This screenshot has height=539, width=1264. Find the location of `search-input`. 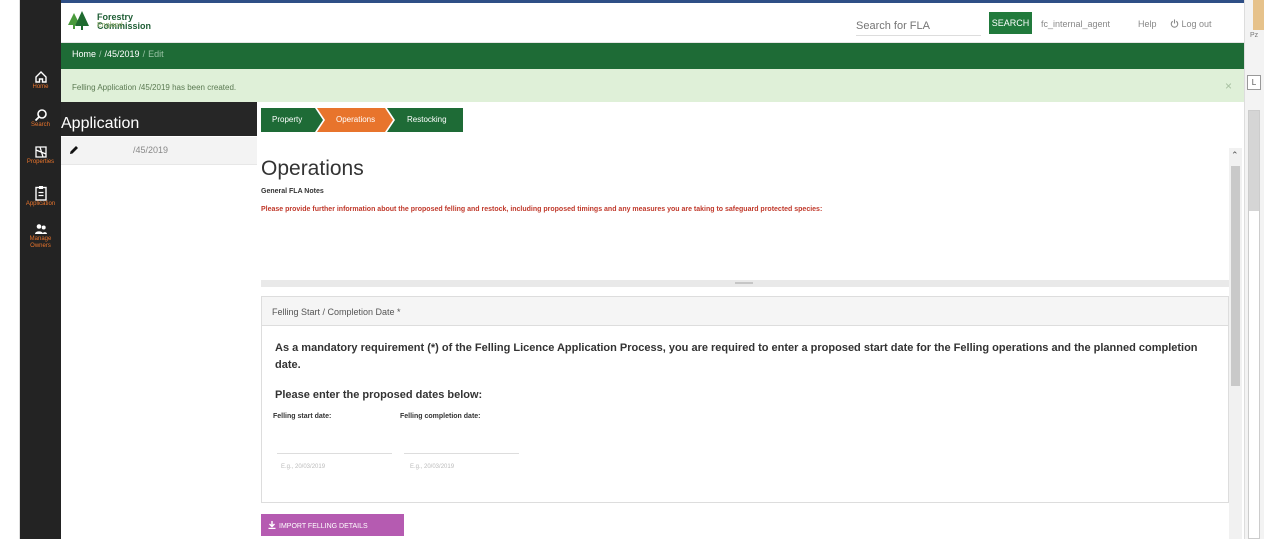

search-input is located at coordinates (918, 26).